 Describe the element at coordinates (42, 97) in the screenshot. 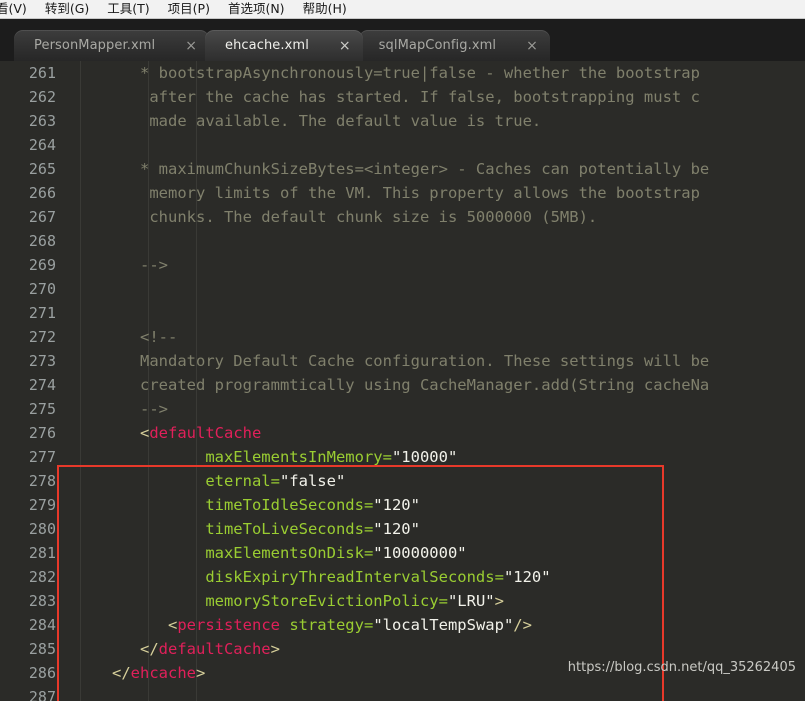

I see `line-number: 262` at that location.